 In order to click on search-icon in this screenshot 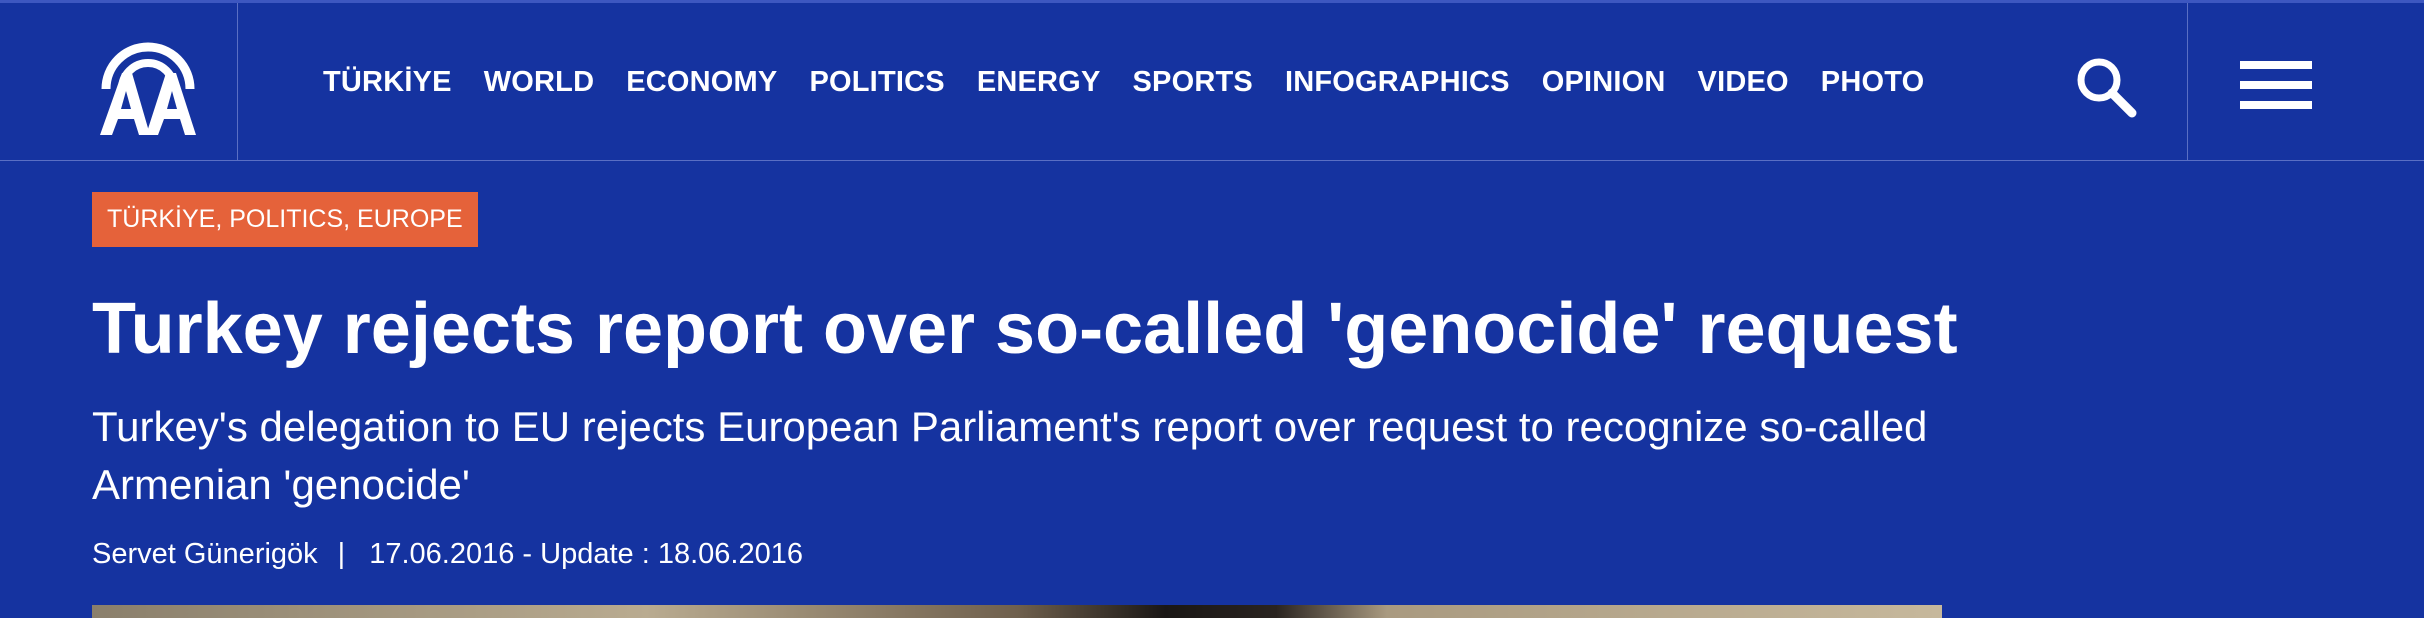, I will do `click(2107, 88)`.